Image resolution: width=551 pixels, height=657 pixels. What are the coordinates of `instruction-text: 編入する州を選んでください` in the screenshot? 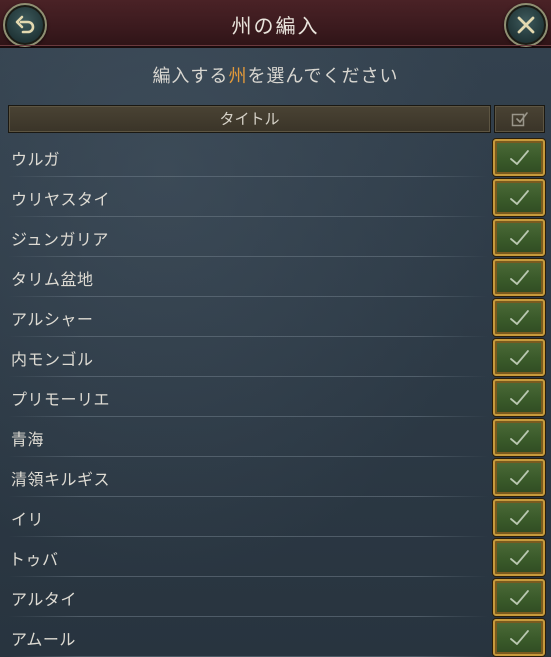 It's located at (275, 75).